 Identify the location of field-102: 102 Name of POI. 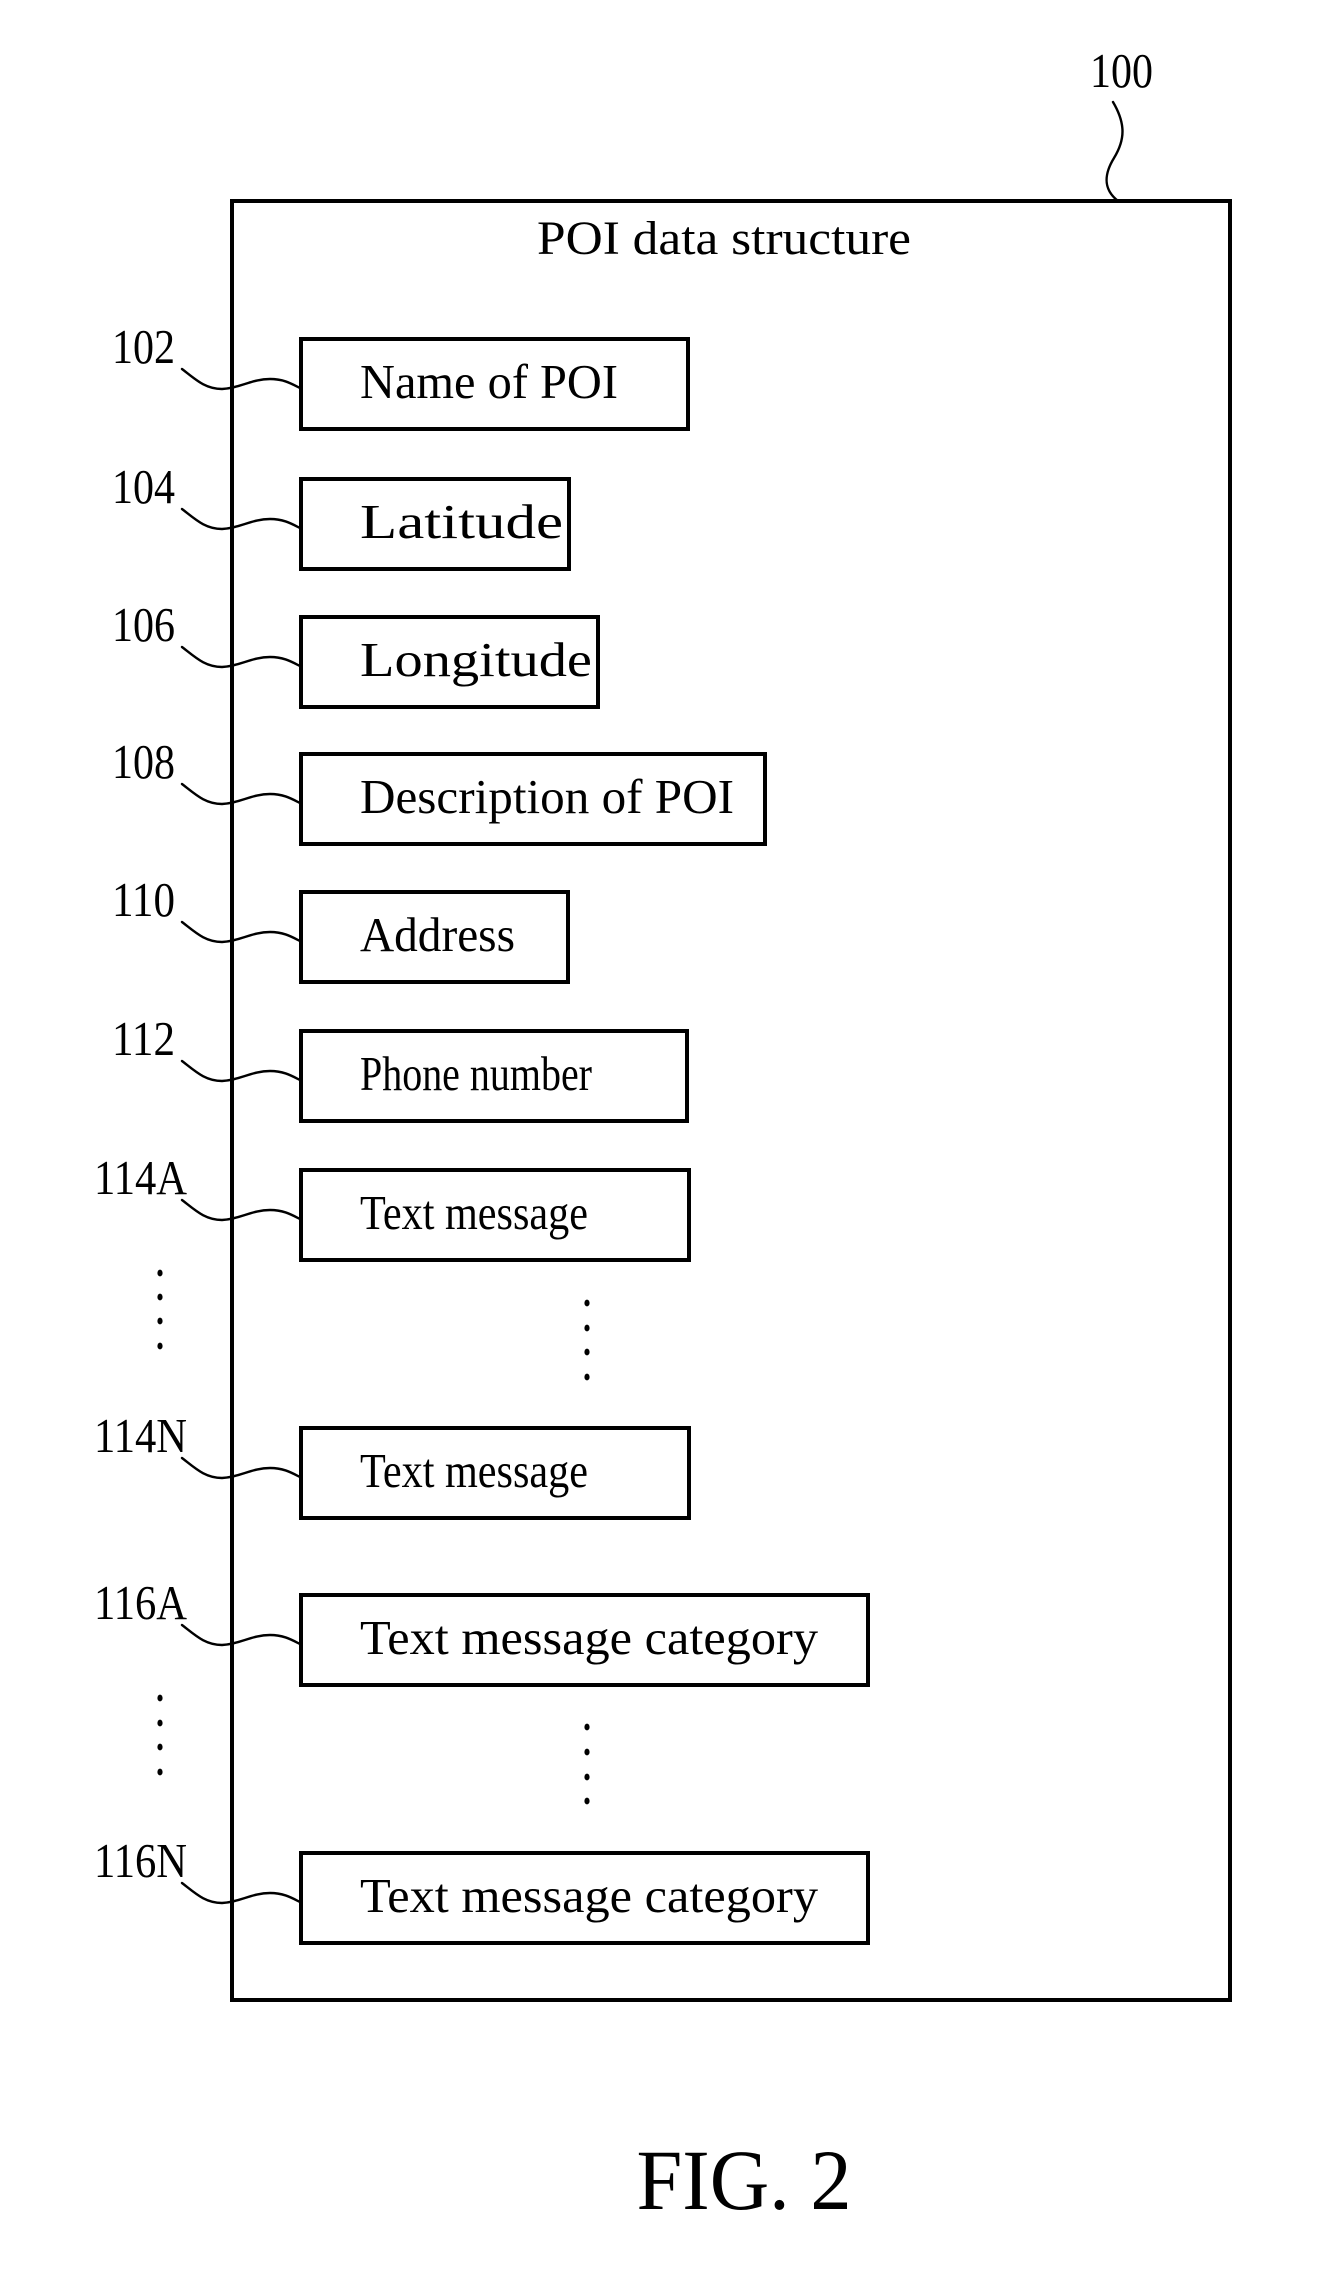
(401, 375).